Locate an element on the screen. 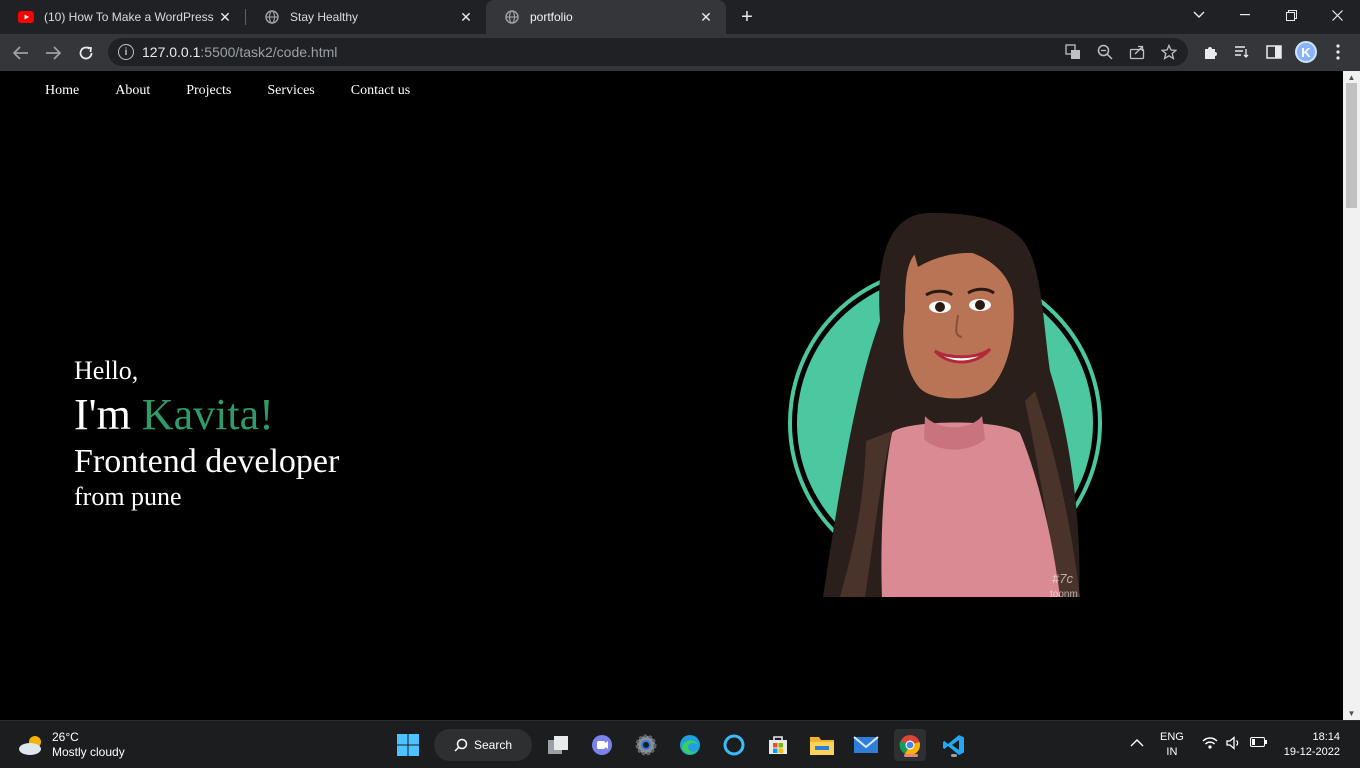 This screenshot has width=1360, height=768. site-info-icon: i is located at coordinates (126, 52).